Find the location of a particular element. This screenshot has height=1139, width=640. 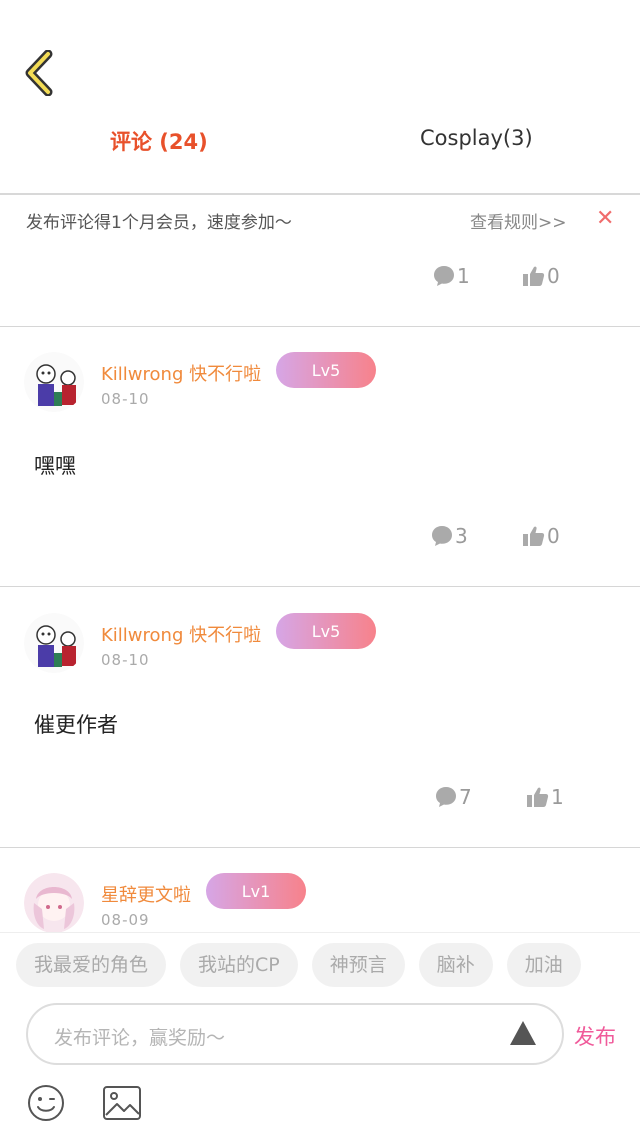

like-count-value: 0 is located at coordinates (553, 276).